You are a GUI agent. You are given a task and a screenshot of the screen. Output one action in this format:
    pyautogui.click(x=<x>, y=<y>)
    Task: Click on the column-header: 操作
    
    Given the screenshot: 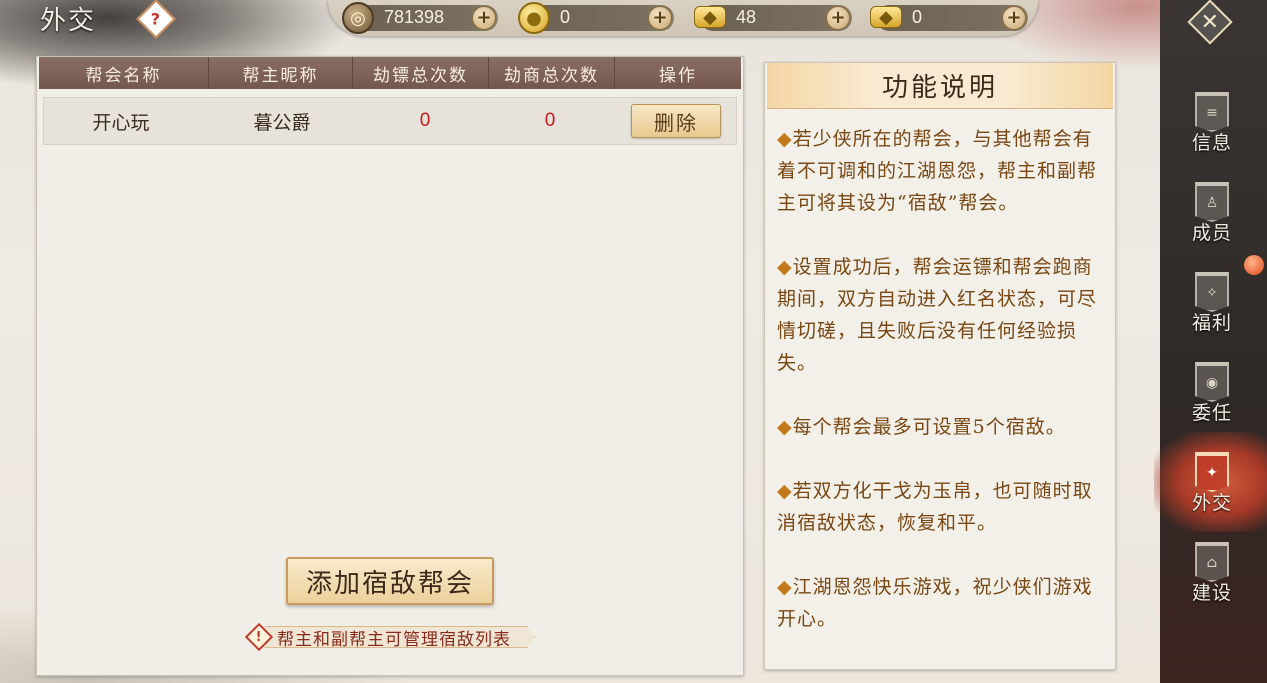 What is the action you would take?
    pyautogui.click(x=678, y=75)
    